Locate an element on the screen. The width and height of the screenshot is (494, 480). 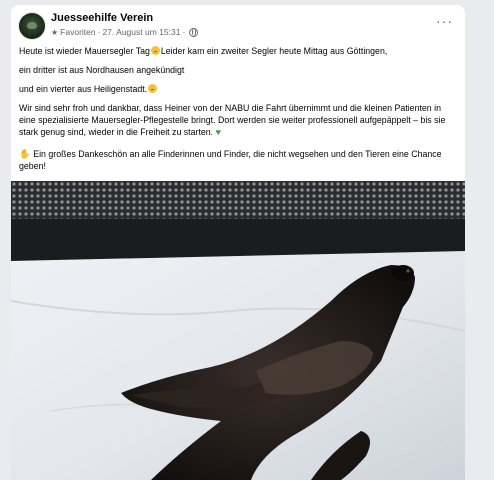
folded-hands-emoji: ✋ is located at coordinates (25, 154).